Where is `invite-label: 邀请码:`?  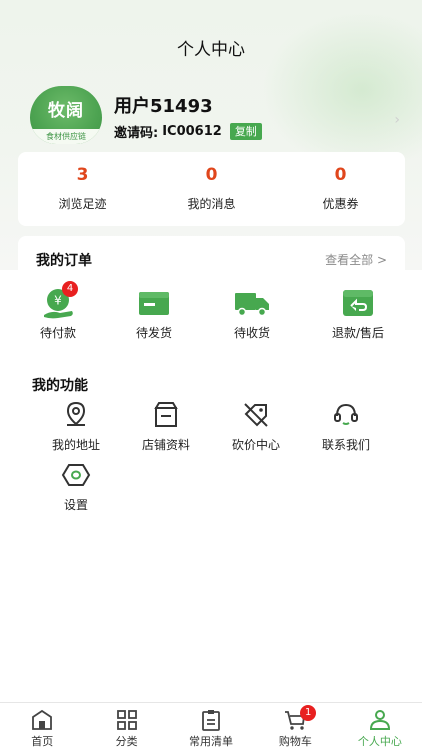
invite-label: 邀请码: is located at coordinates (136, 133).